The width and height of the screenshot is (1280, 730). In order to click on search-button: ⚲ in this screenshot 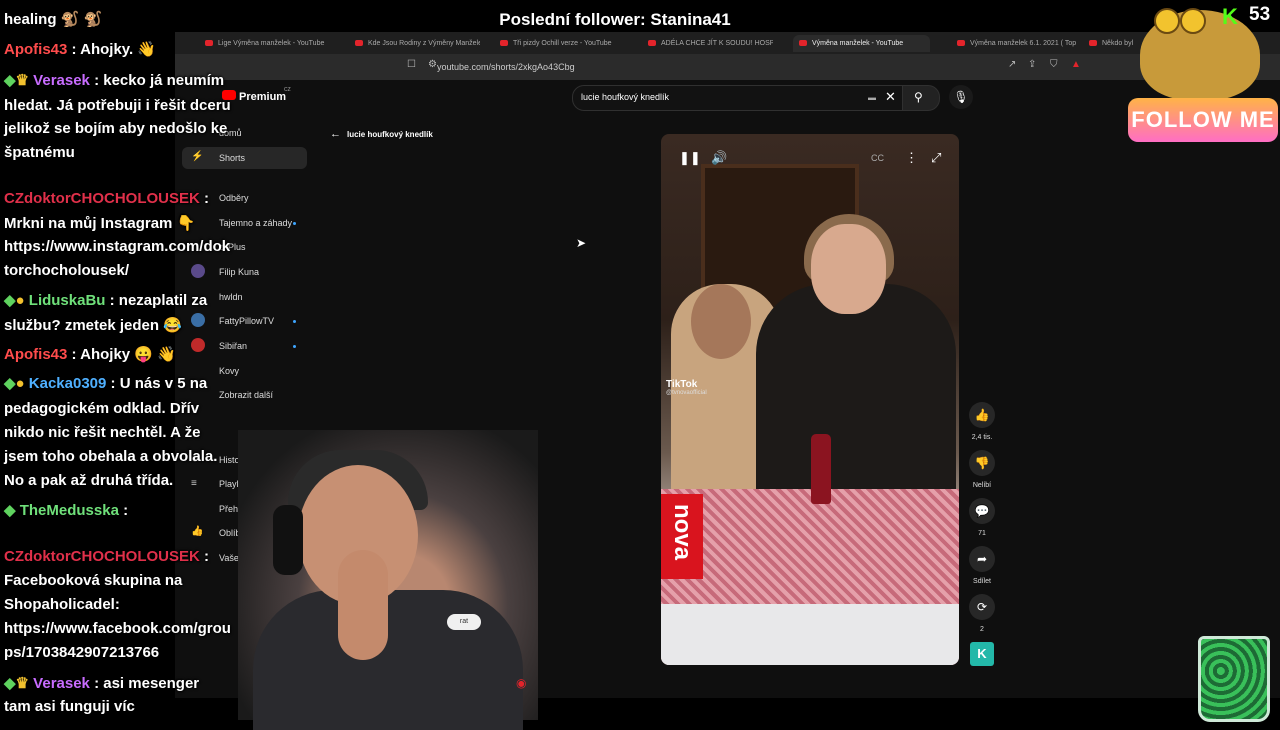, I will do `click(921, 98)`.